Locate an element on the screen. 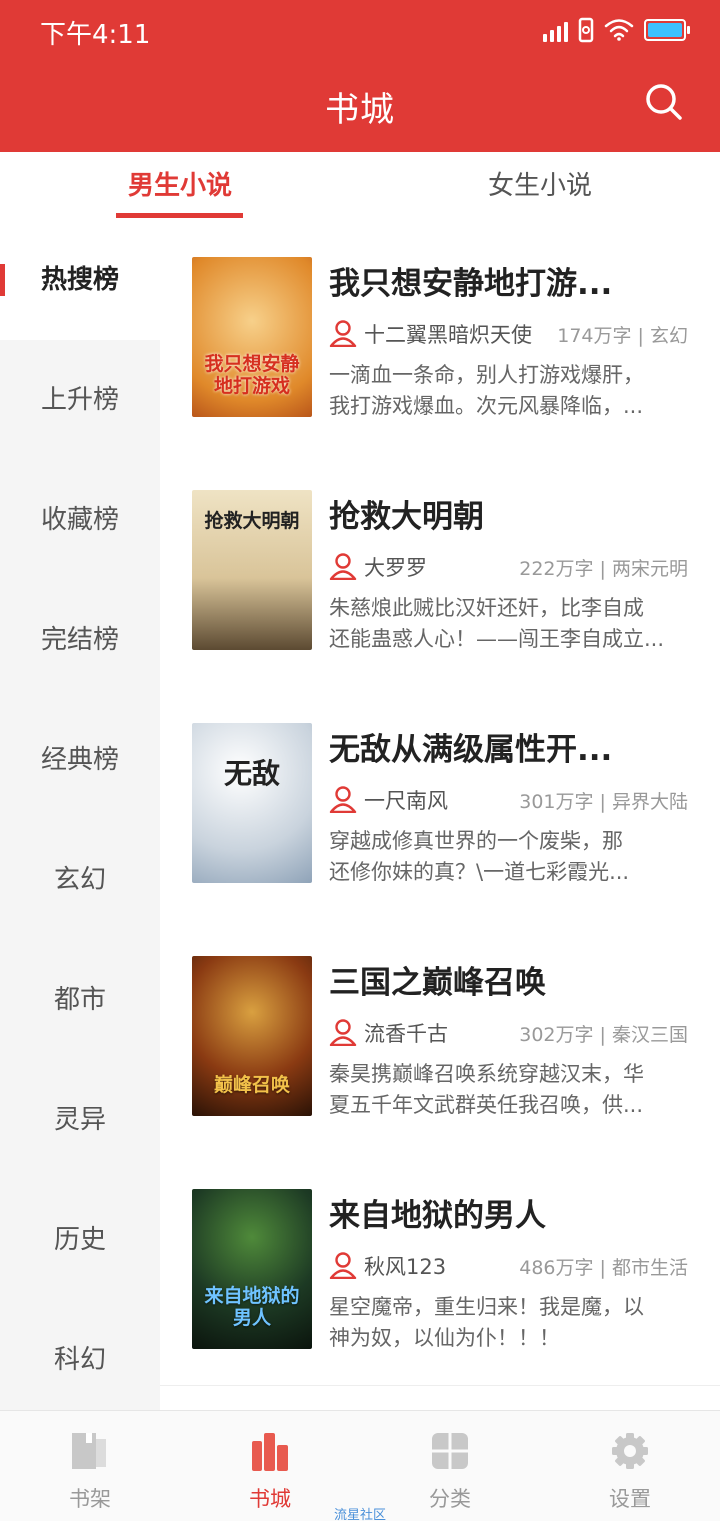  sidebar-item-rising: 上升榜 is located at coordinates (80, 400).